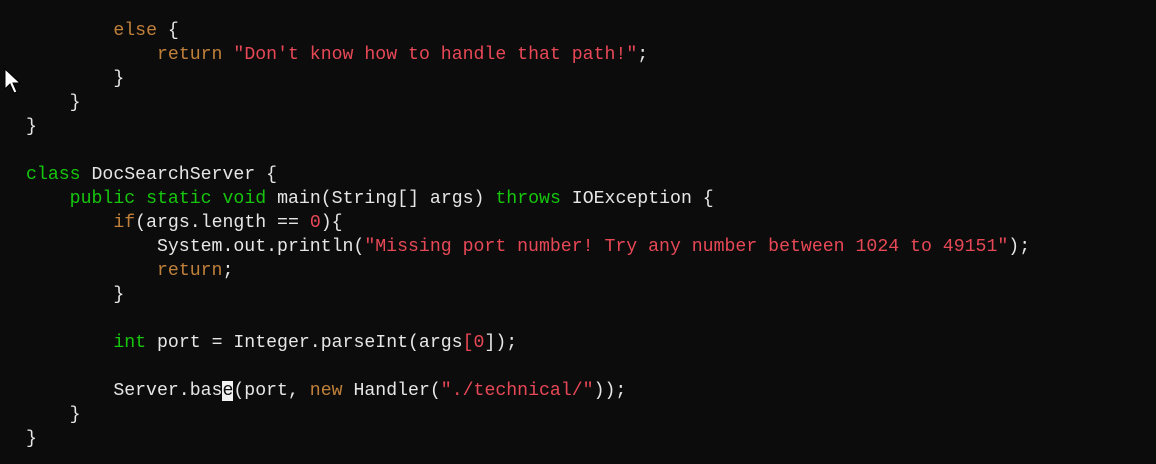 The width and height of the screenshot is (1156, 464). I want to click on code-token: "./technical/", so click(517, 391).